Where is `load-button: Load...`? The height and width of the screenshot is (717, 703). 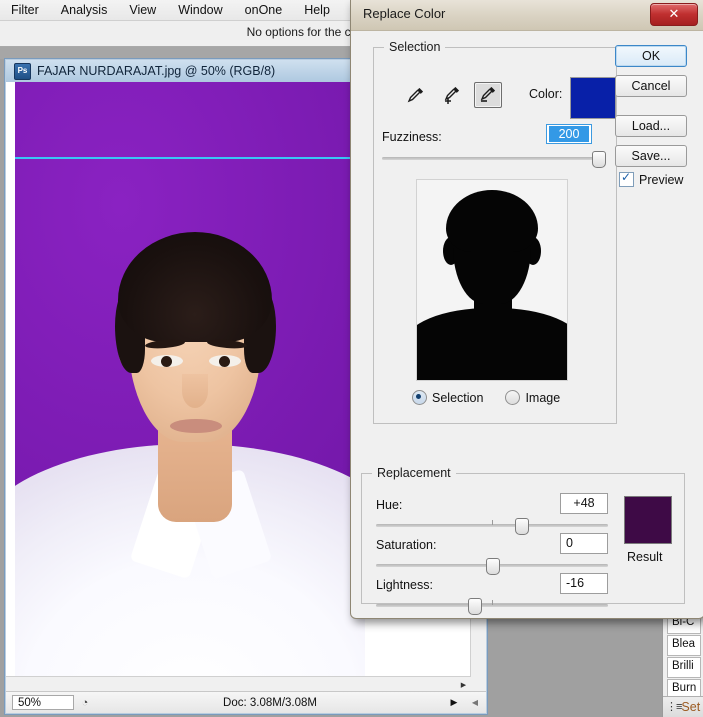 load-button: Load... is located at coordinates (651, 126).